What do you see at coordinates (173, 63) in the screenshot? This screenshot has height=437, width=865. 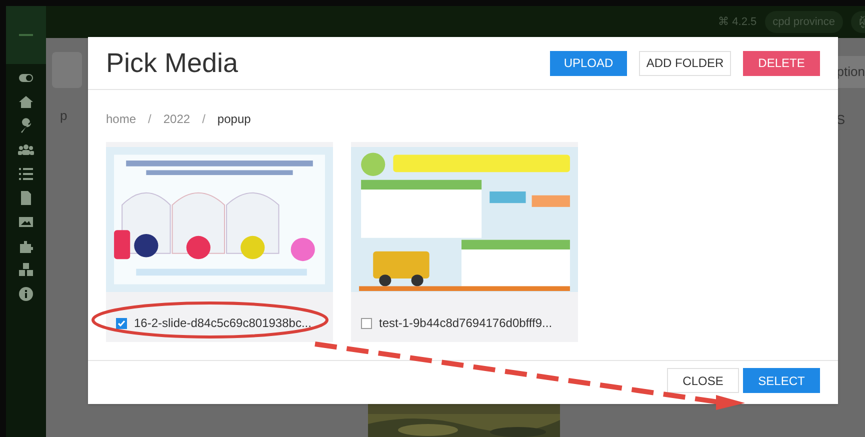 I see `modal-title: Pick Media` at bounding box center [173, 63].